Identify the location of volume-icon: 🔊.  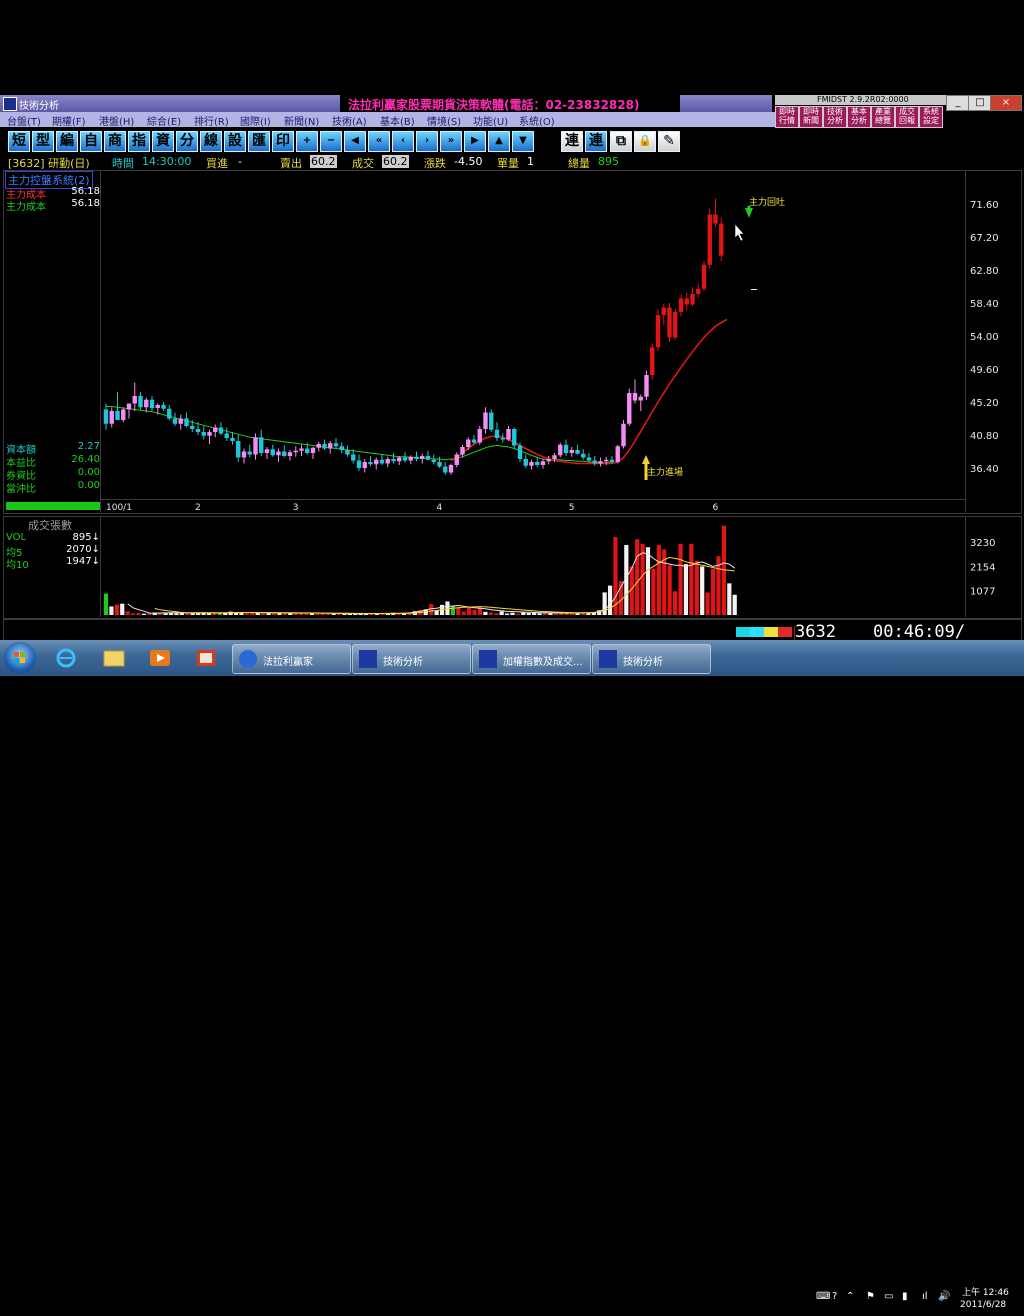
(944, 1296).